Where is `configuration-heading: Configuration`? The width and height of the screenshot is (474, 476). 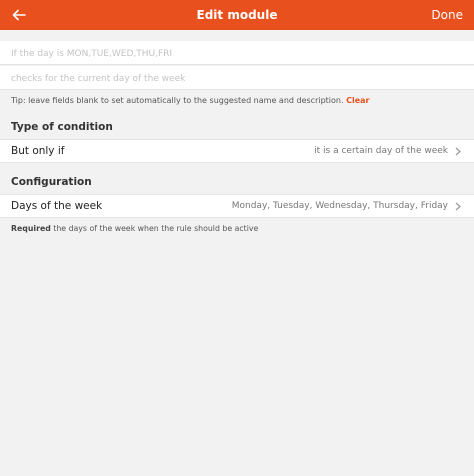
configuration-heading: Configuration is located at coordinates (51, 182).